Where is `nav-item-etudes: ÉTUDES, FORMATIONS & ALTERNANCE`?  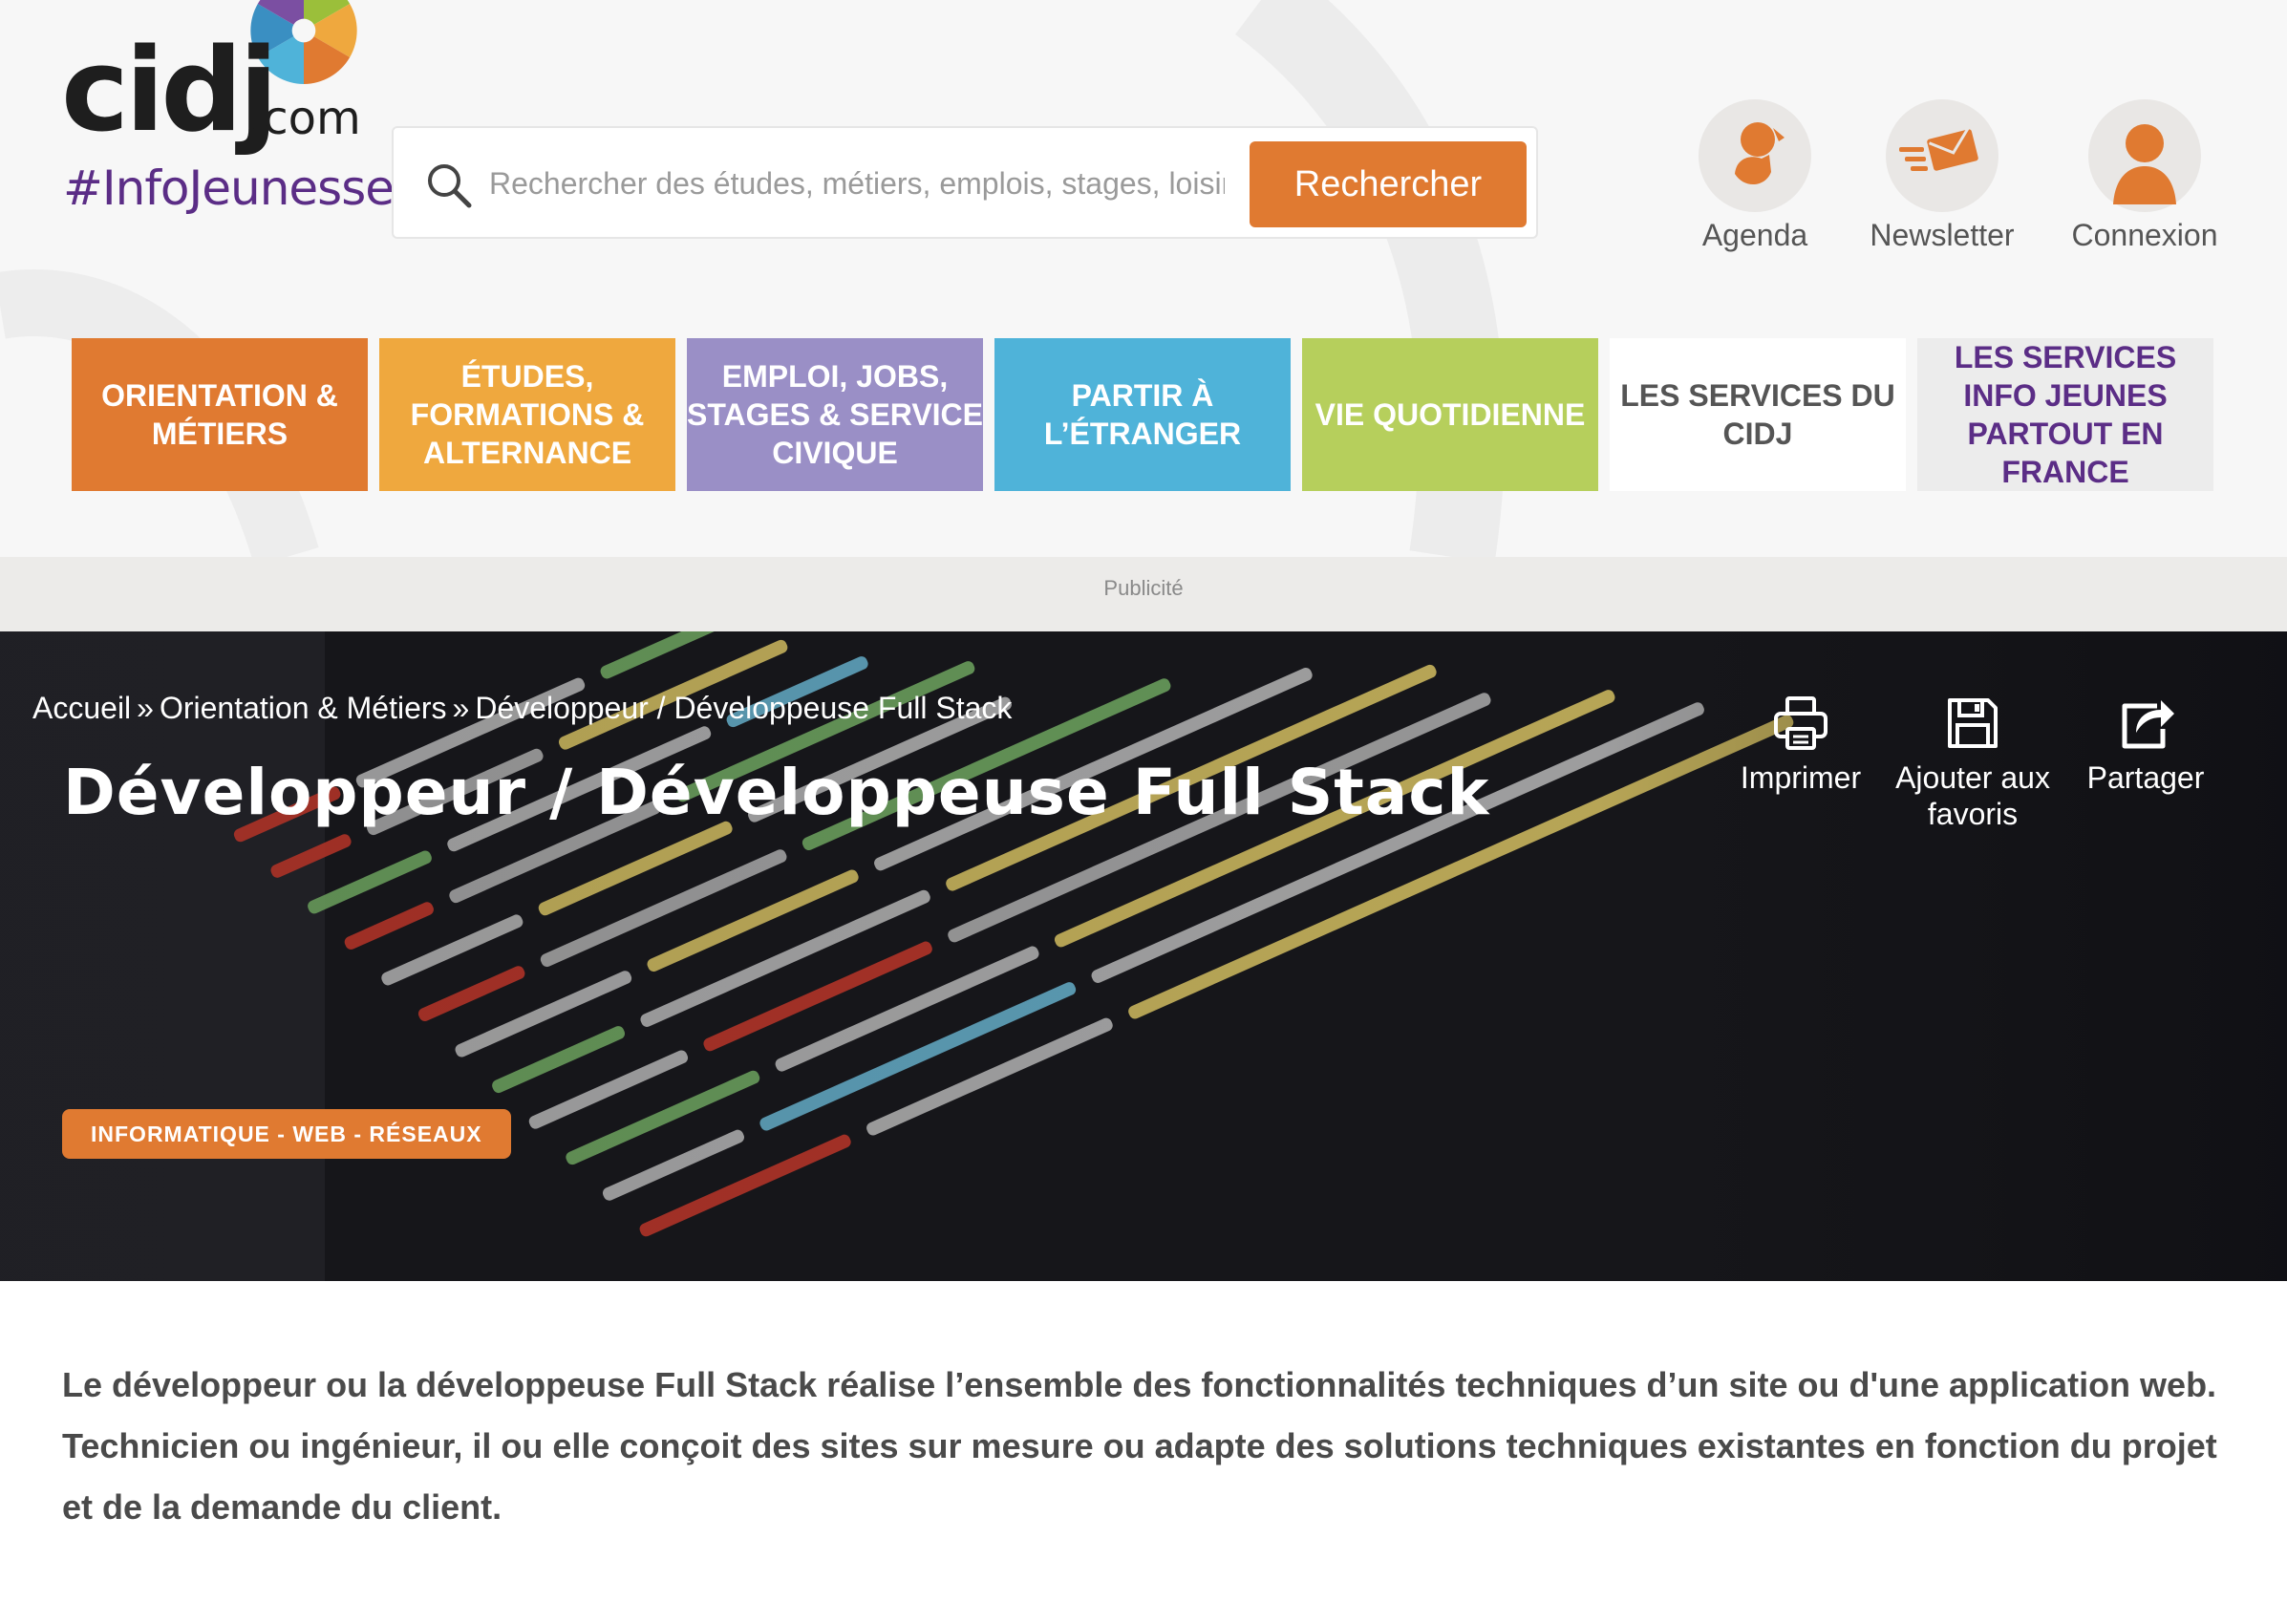
nav-item-etudes: ÉTUDES, FORMATIONS & ALTERNANCE is located at coordinates (527, 414).